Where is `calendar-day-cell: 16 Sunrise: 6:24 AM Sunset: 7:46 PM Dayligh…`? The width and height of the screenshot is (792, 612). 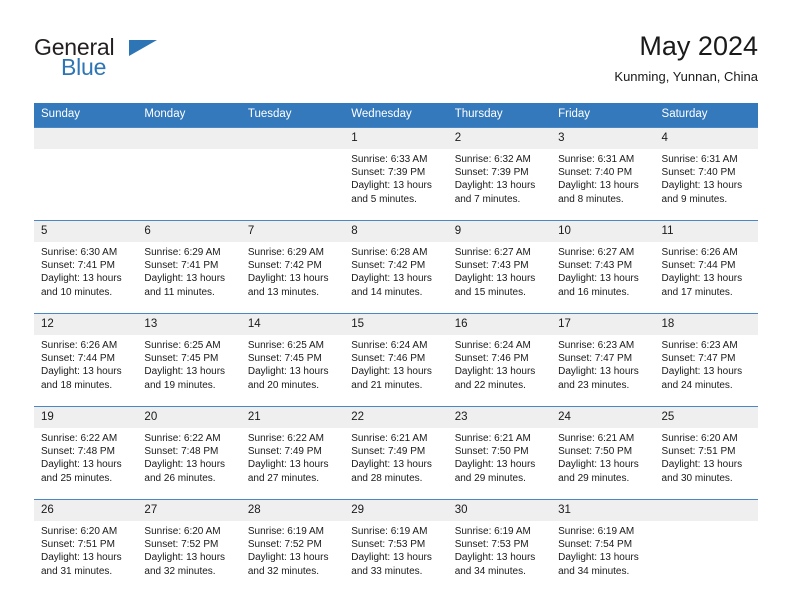
calendar-day-cell: 16 Sunrise: 6:24 AM Sunset: 7:46 PM Dayligh… is located at coordinates (499, 360).